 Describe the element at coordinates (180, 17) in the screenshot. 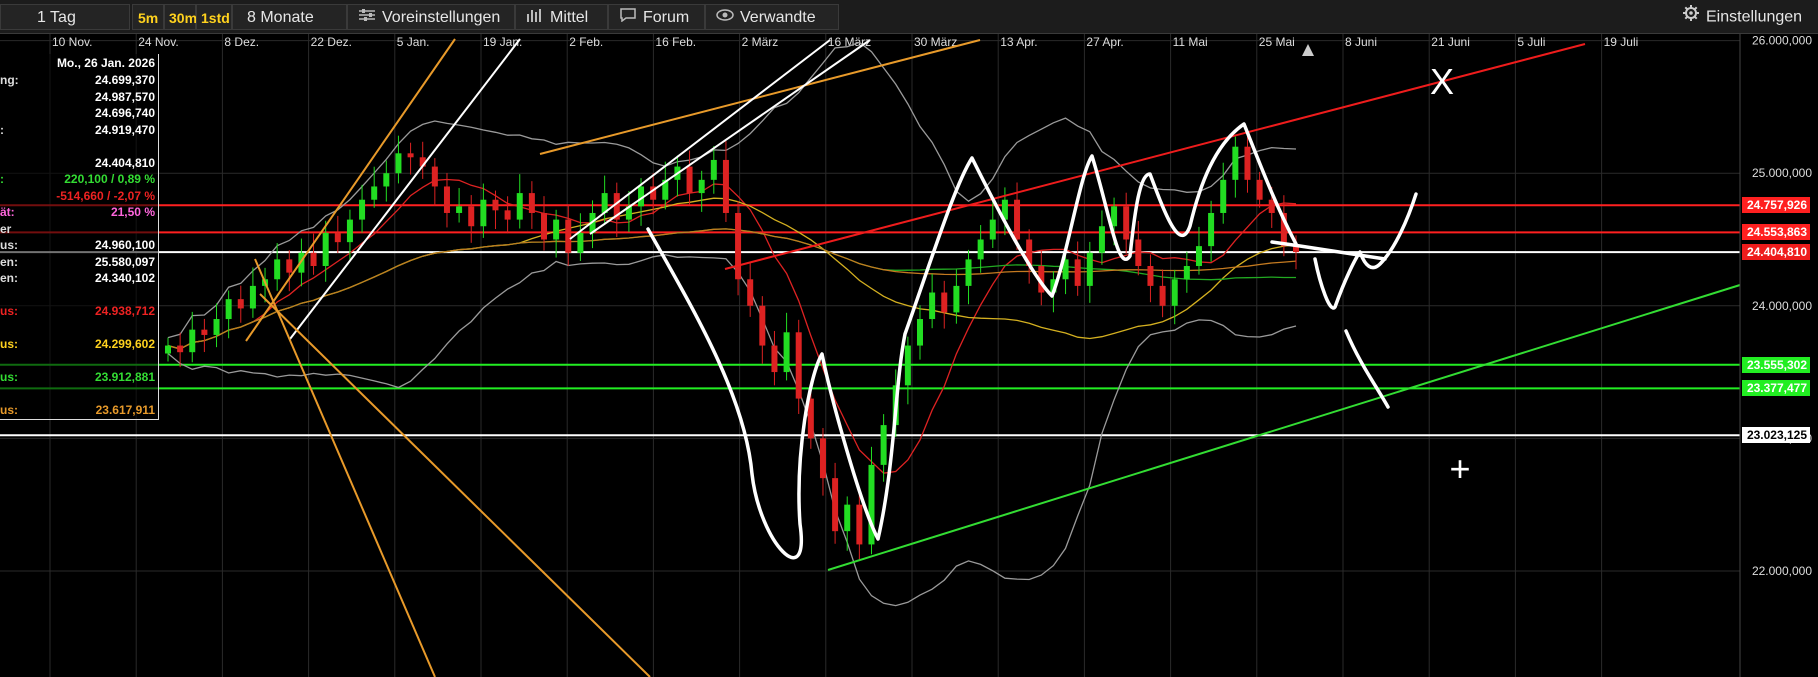

I see `resolution-30m-button: 30m` at that location.